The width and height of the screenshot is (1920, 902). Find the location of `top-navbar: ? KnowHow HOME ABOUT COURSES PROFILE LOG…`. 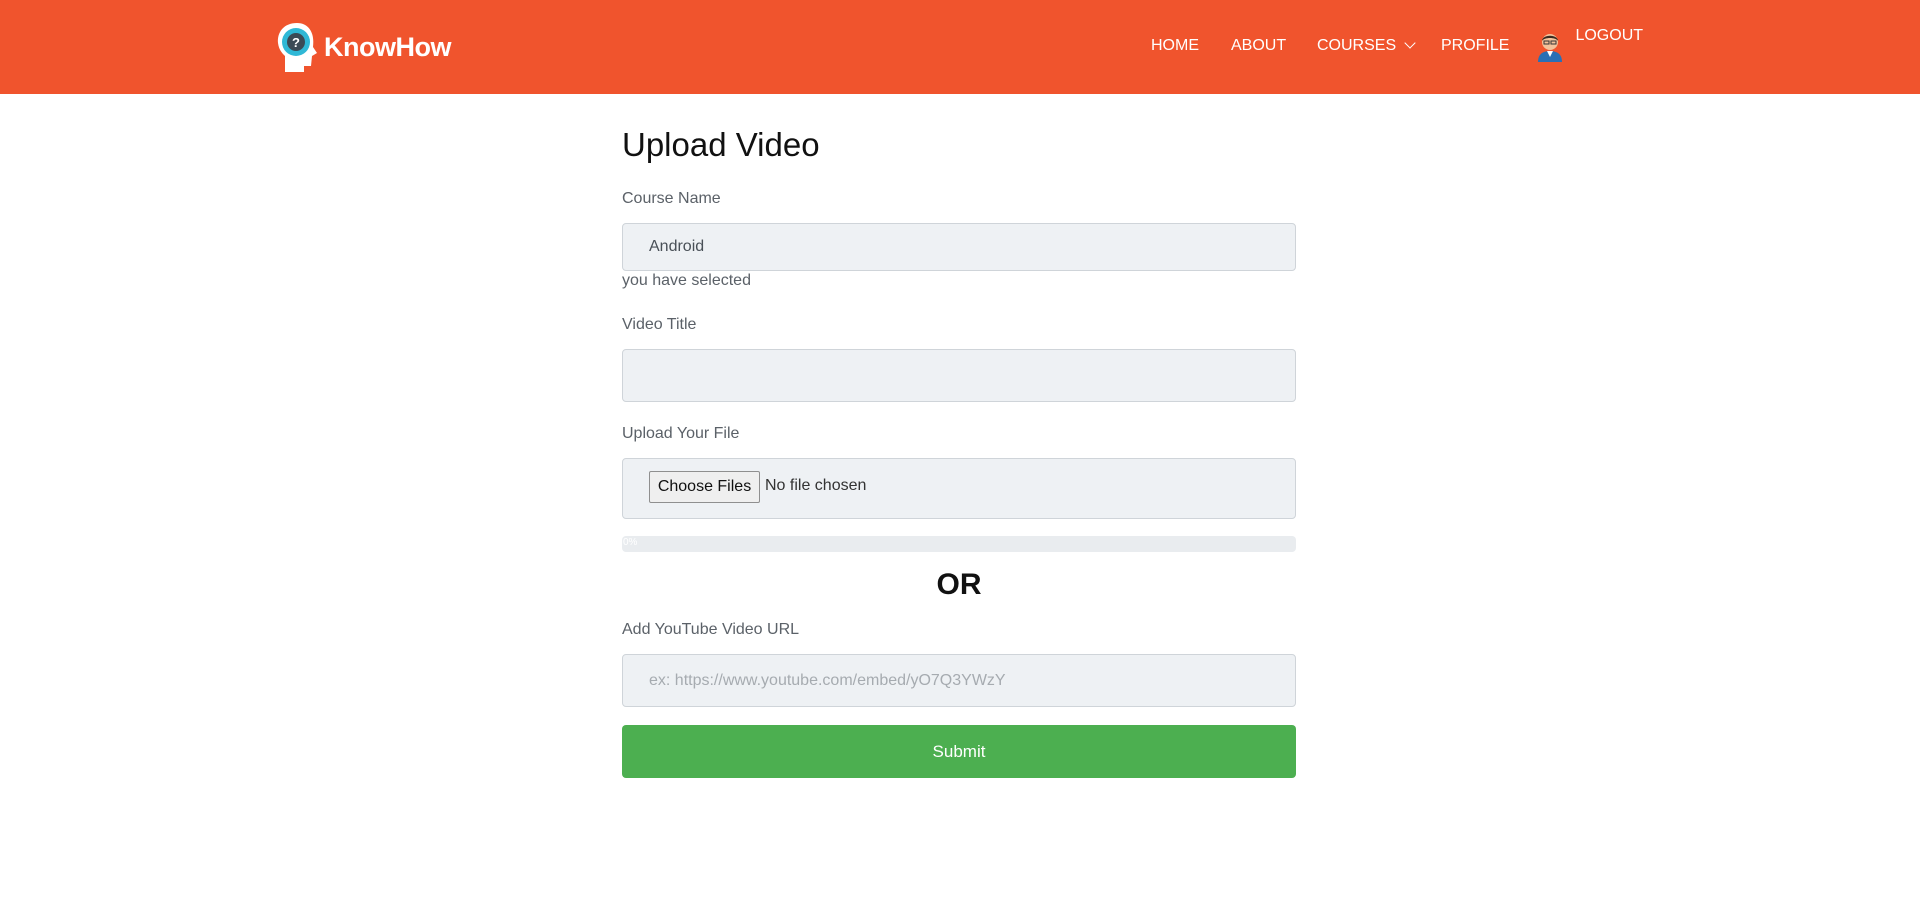

top-navbar: ? KnowHow HOME ABOUT COURSES PROFILE LOG… is located at coordinates (960, 47).